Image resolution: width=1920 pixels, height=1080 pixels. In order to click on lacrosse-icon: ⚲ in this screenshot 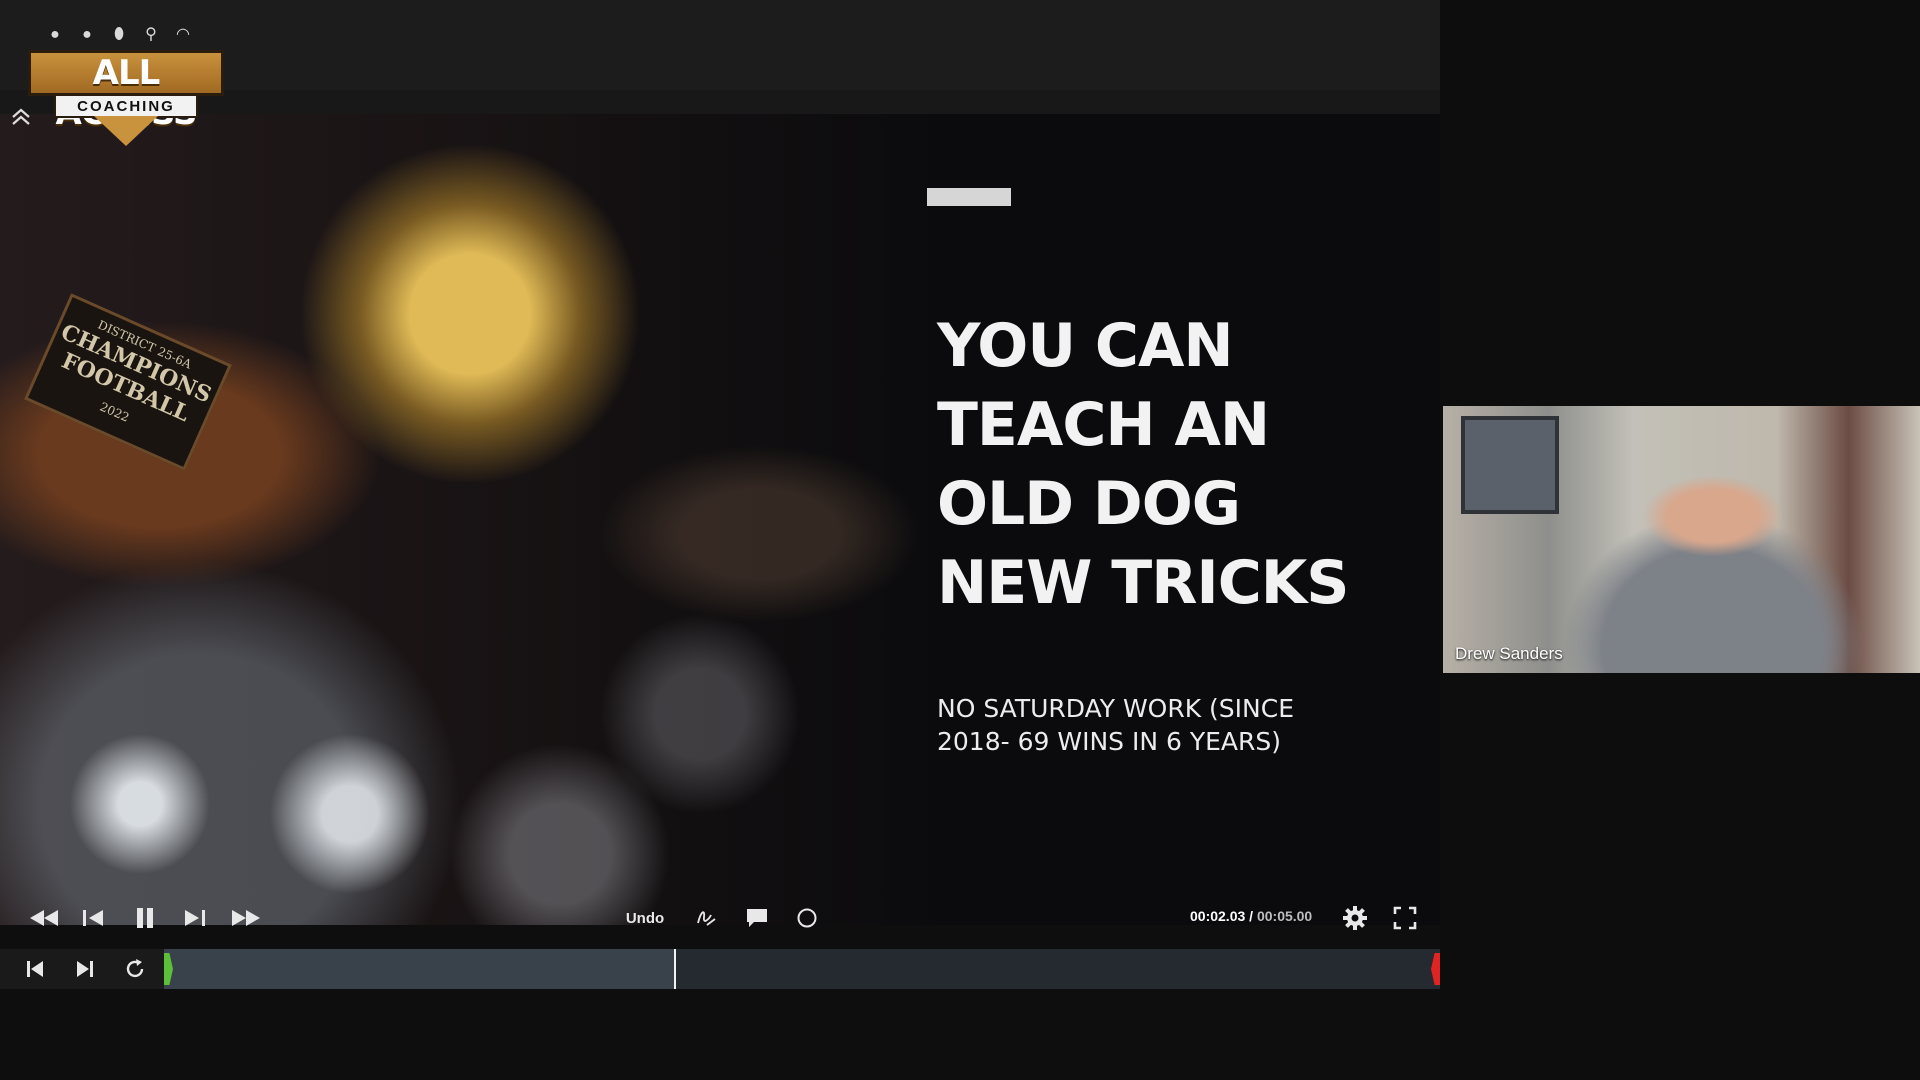, I will do `click(151, 34)`.